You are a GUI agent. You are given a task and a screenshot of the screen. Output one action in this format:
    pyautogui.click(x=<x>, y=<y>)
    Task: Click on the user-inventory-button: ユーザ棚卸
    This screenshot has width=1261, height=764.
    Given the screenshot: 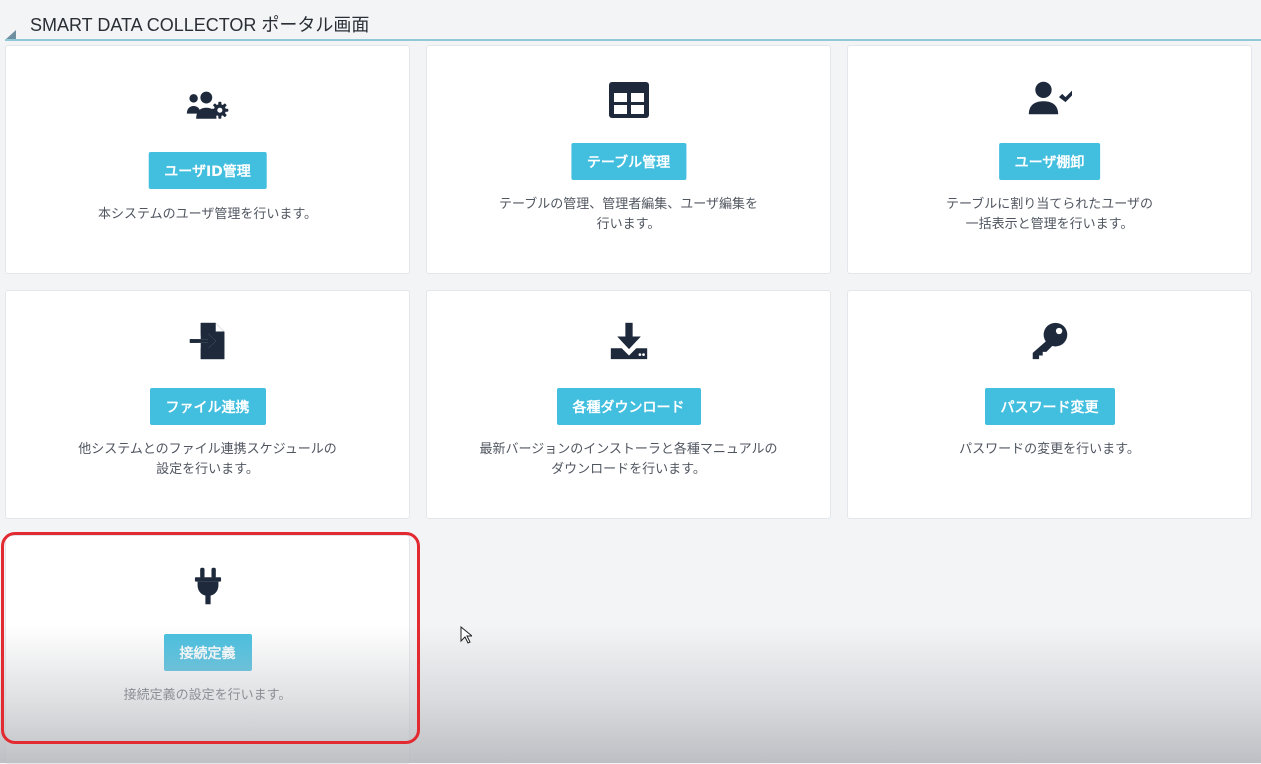 What is the action you would take?
    pyautogui.click(x=1049, y=161)
    